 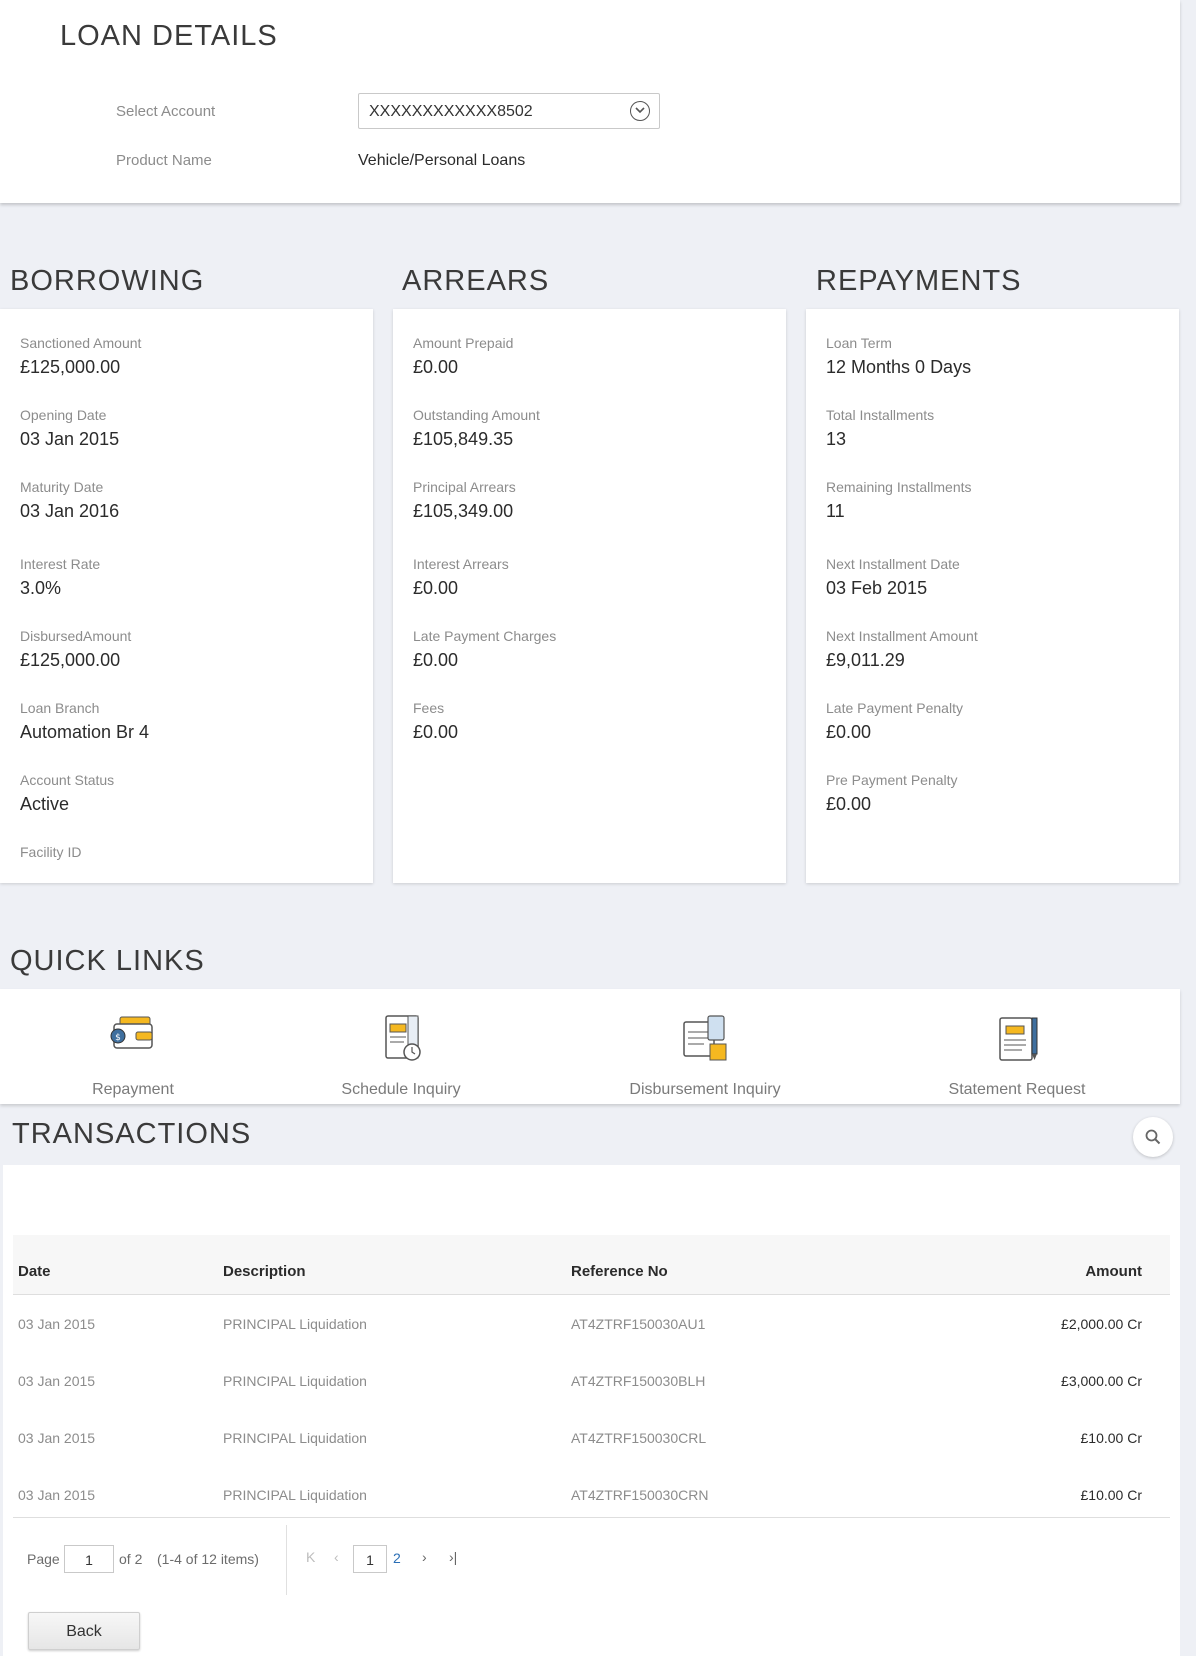 What do you see at coordinates (69, 428) in the screenshot?
I see `opening-date-field: Opening Date 03 Jan 2015` at bounding box center [69, 428].